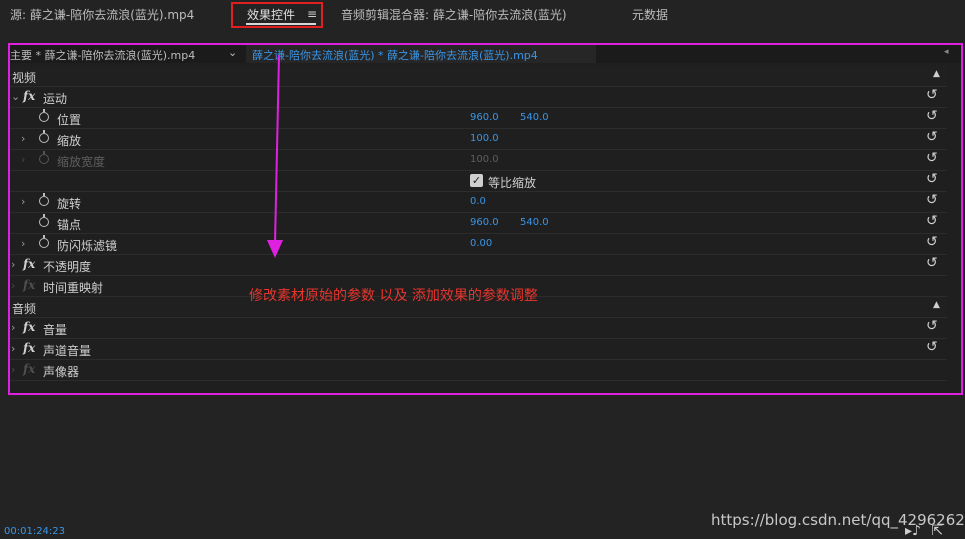 This screenshot has height=539, width=965. Describe the element at coordinates (67, 267) in the screenshot. I see `effect-label-opacity: 不透明度` at that location.